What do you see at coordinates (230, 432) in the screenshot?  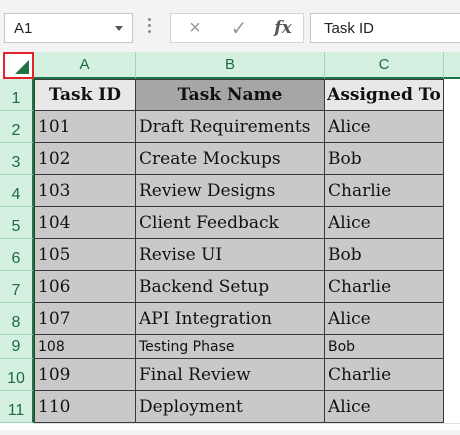 I see `bottom-strip` at bounding box center [230, 432].